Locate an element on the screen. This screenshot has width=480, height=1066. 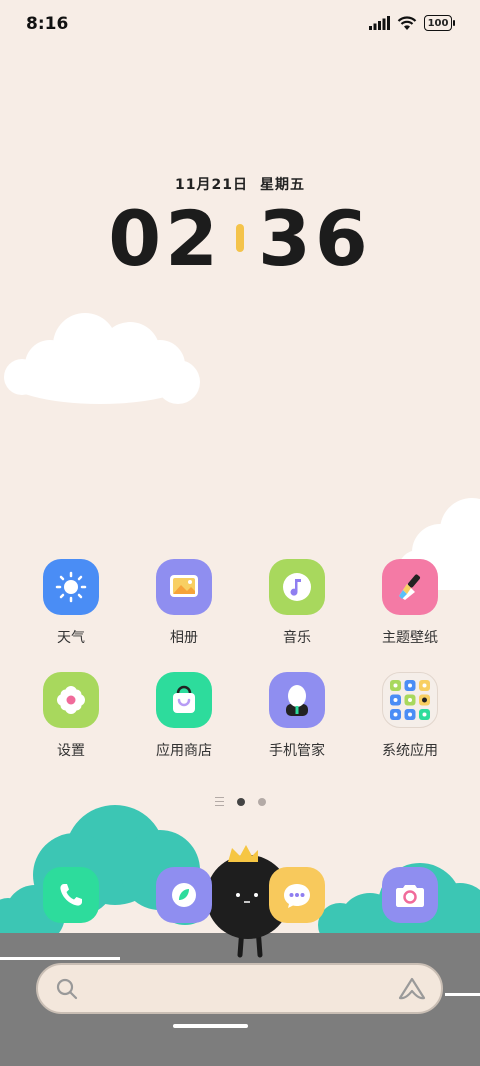
dock-messages is located at coordinates (297, 895).